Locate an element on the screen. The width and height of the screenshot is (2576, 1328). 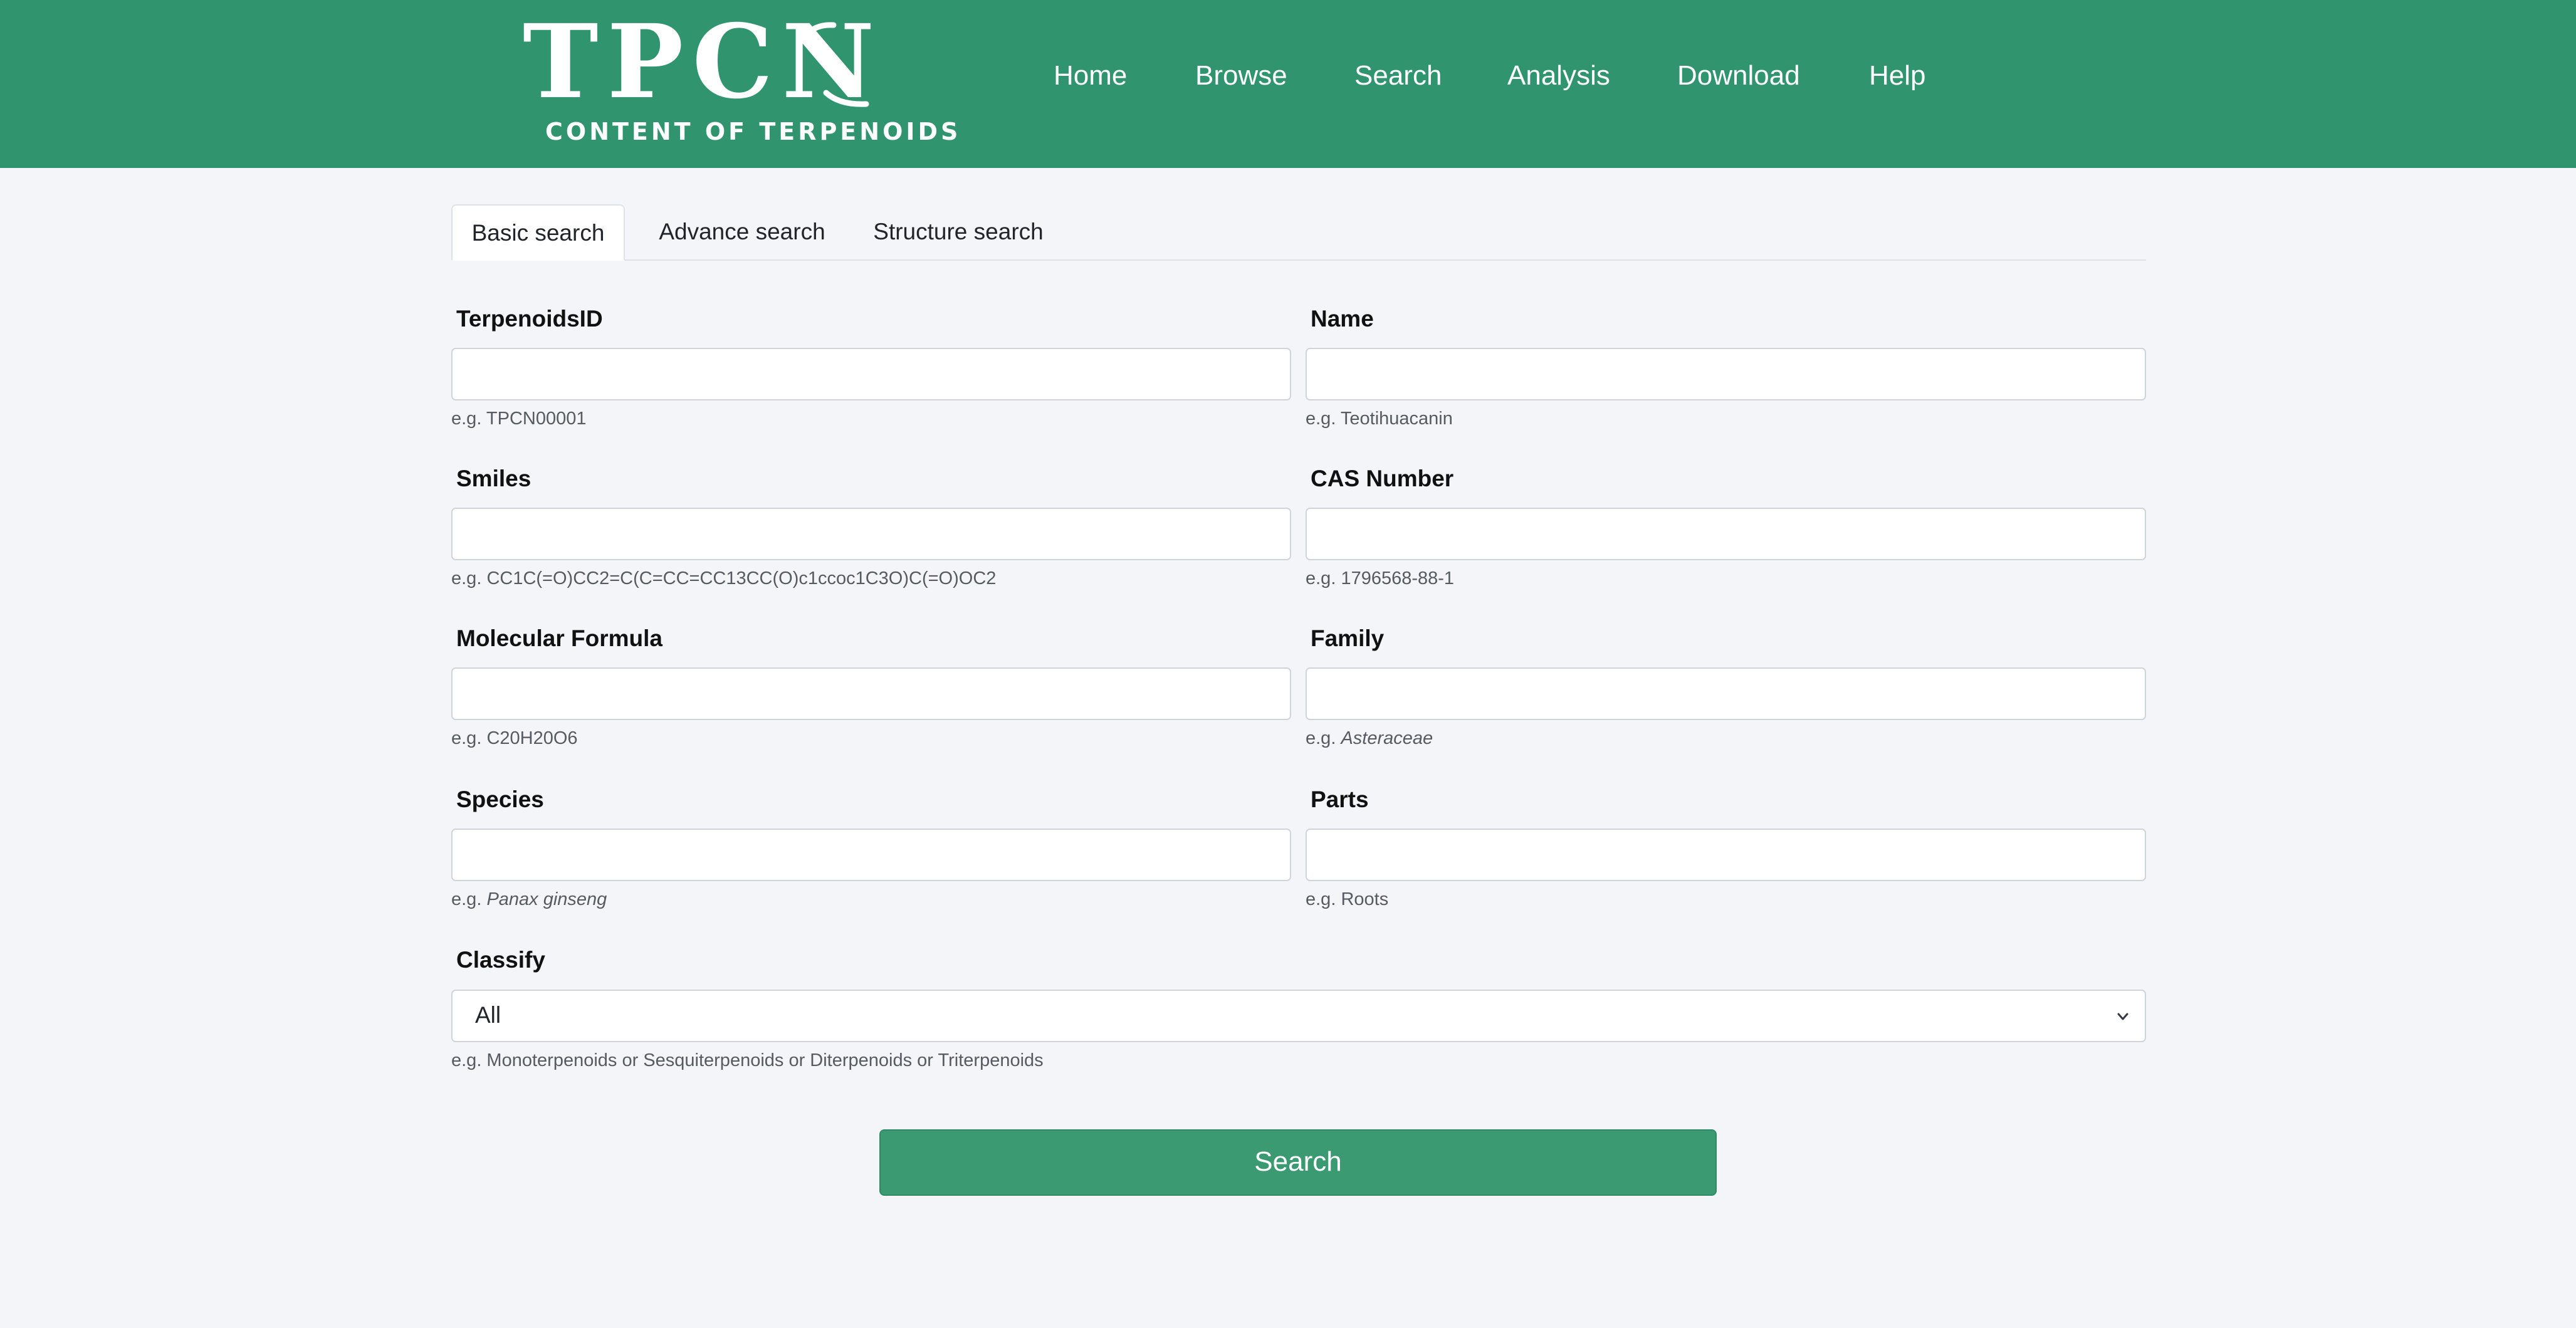
terpenoidsid-input is located at coordinates (871, 374).